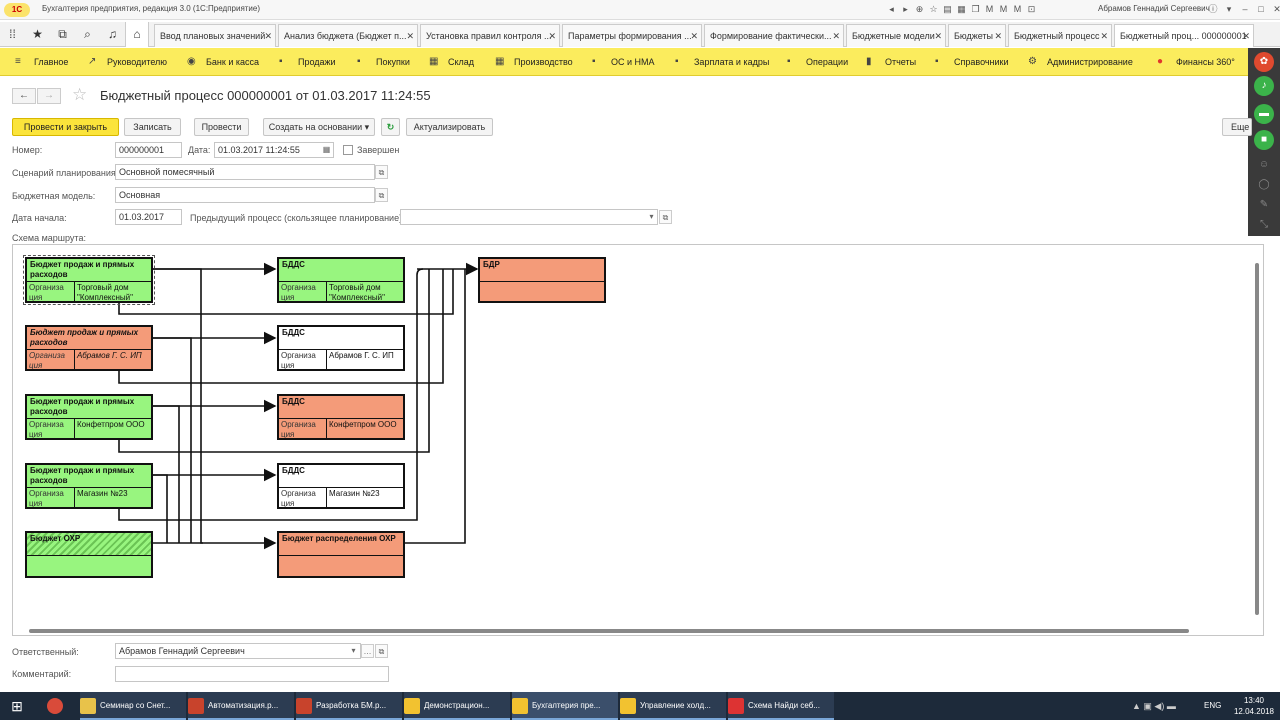 This screenshot has width=1280, height=720. Describe the element at coordinates (17, 10) in the screenshot. I see `app-logo: 1С` at that location.